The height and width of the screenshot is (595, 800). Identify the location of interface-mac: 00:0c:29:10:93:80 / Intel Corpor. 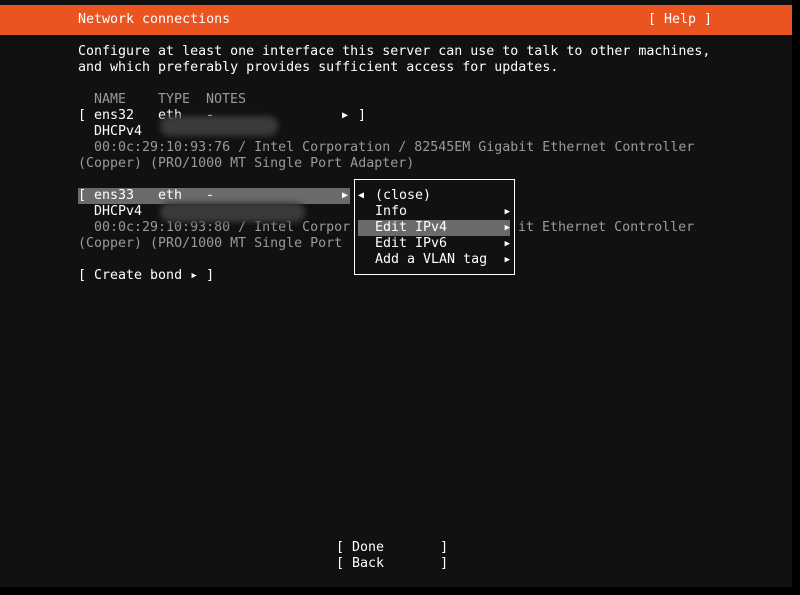
(222, 227).